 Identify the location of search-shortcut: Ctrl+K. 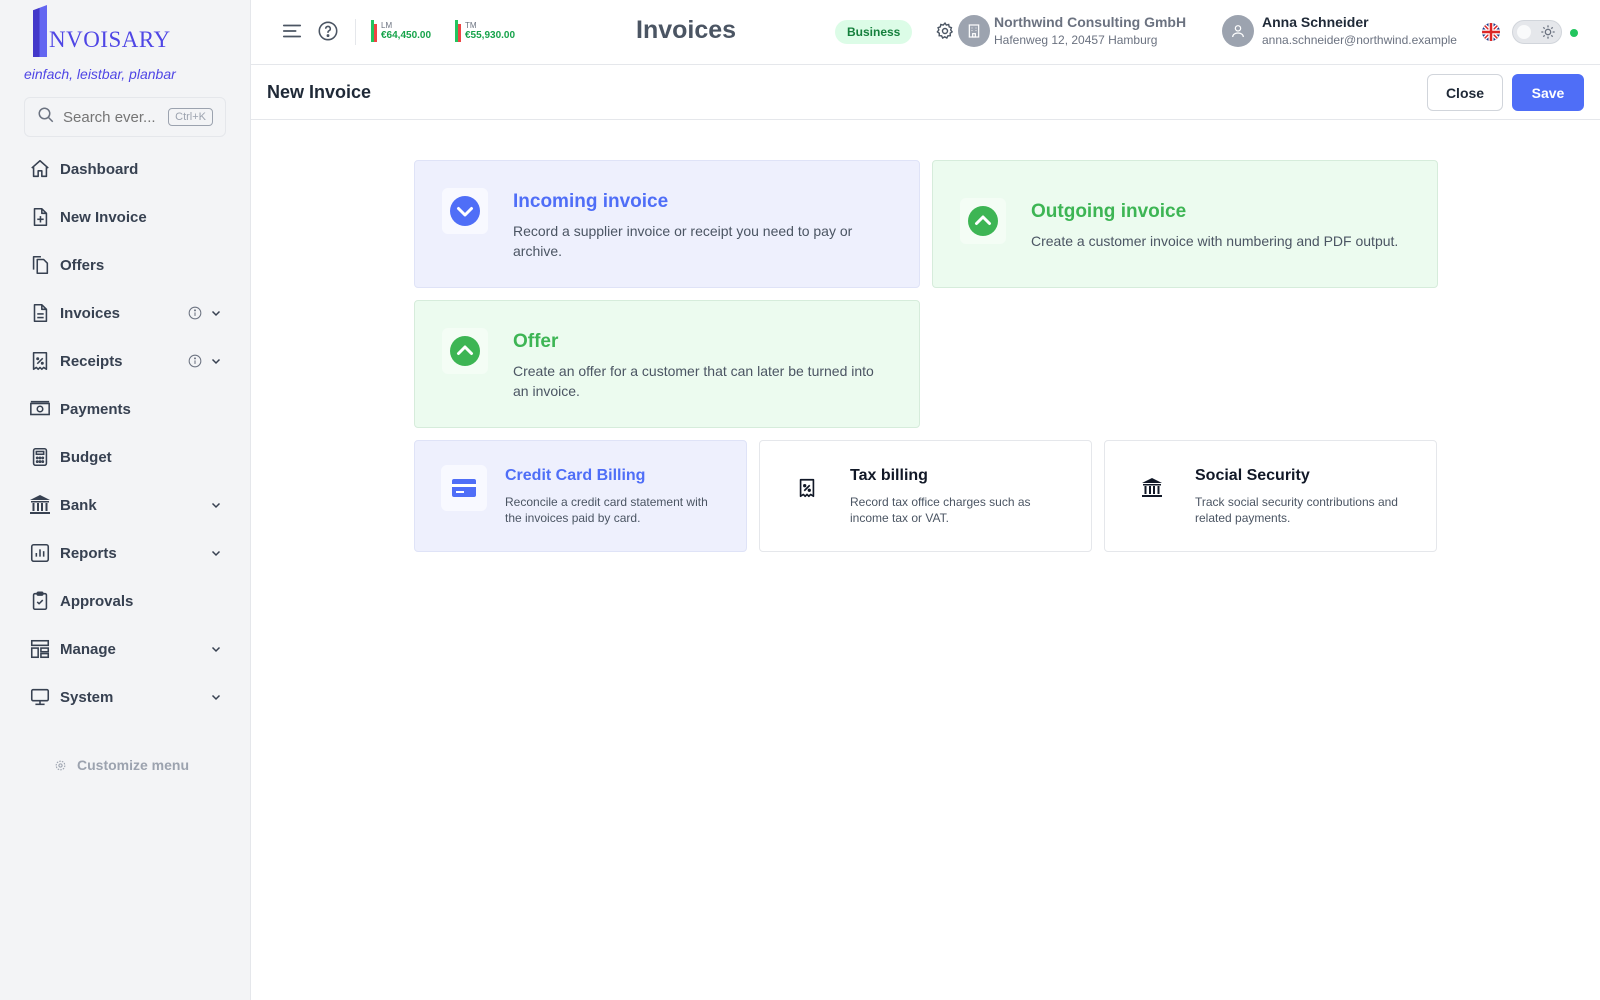
(190, 117).